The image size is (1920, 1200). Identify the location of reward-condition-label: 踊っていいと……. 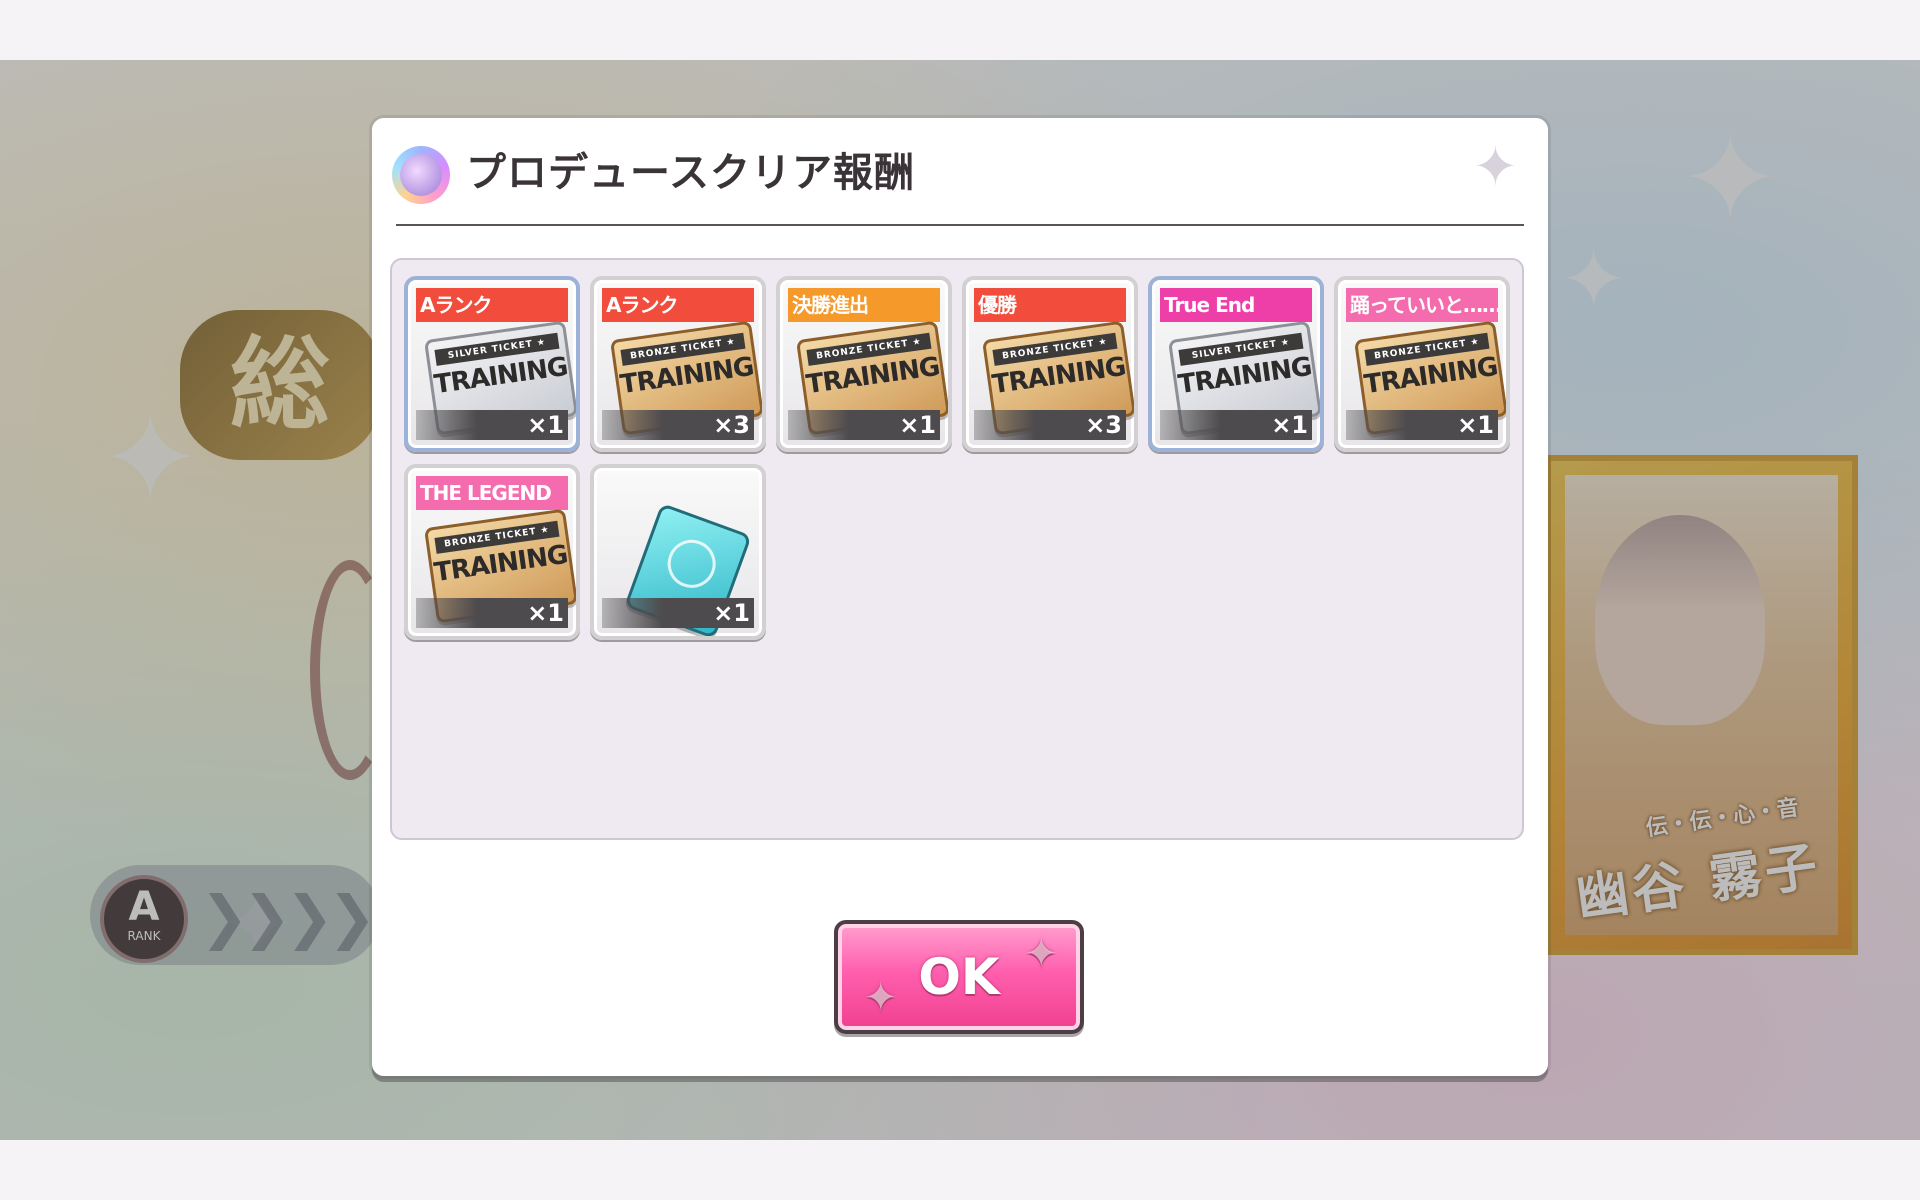
(1422, 305).